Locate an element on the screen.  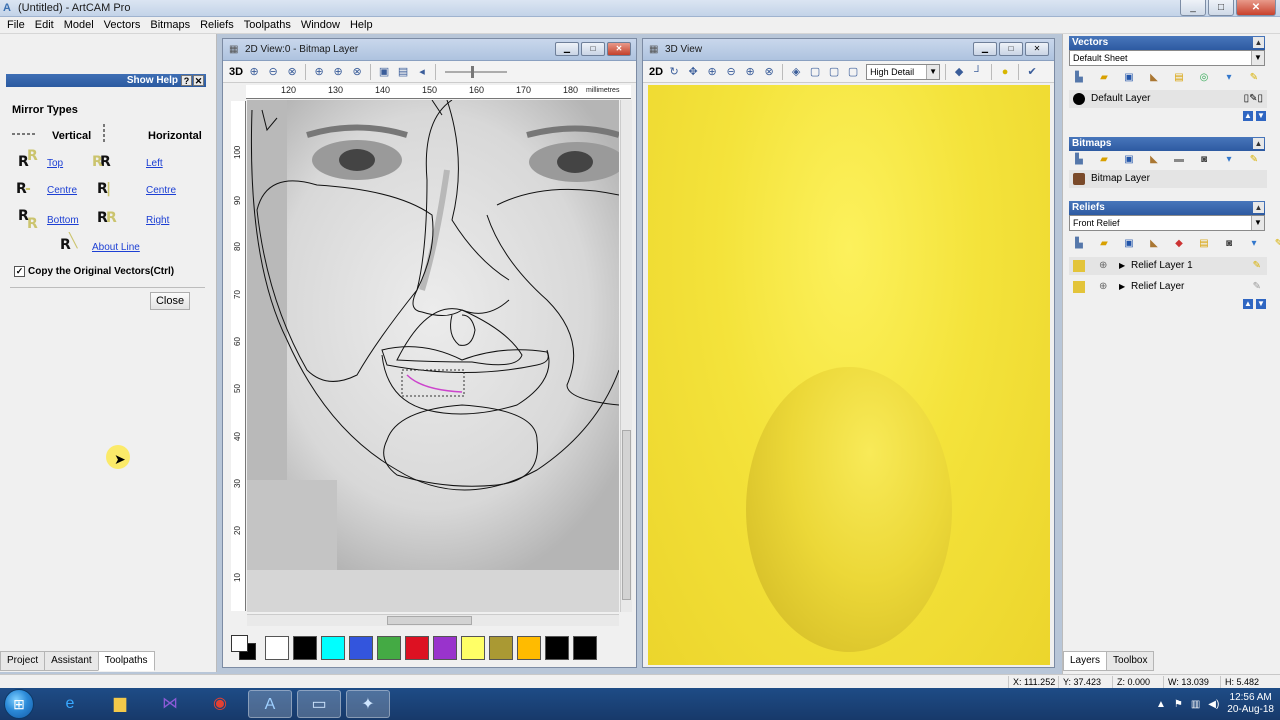
mirror-left-link: Left is located at coordinates (154, 163).